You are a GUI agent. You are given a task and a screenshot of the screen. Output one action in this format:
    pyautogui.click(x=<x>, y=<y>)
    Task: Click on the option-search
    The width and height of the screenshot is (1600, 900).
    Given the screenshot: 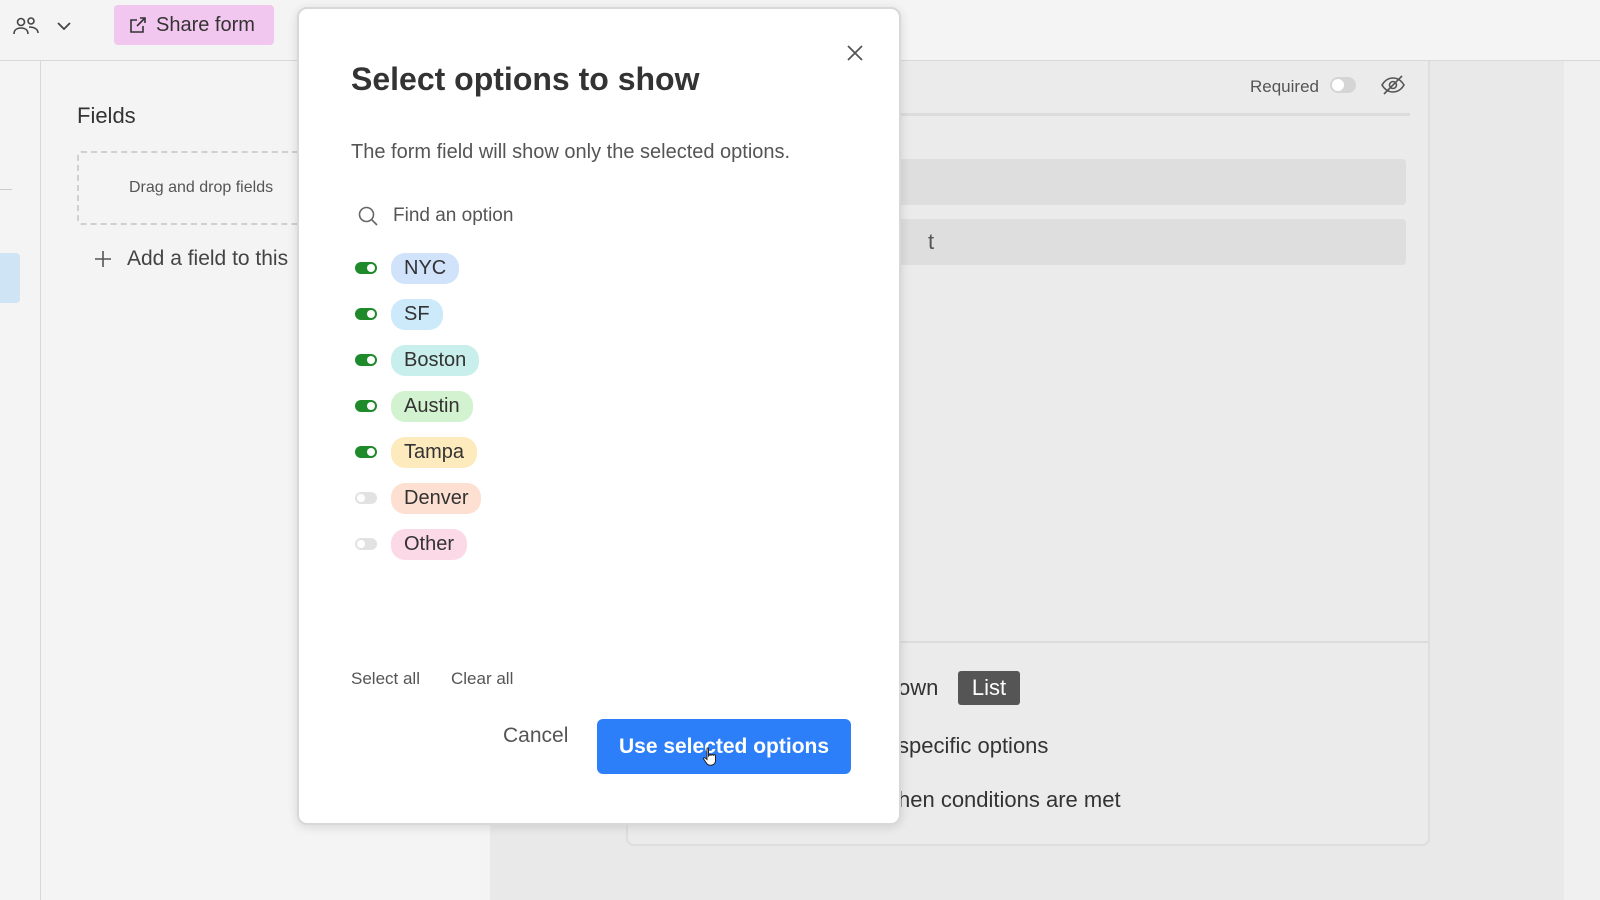 What is the action you would take?
    pyautogui.click(x=575, y=216)
    